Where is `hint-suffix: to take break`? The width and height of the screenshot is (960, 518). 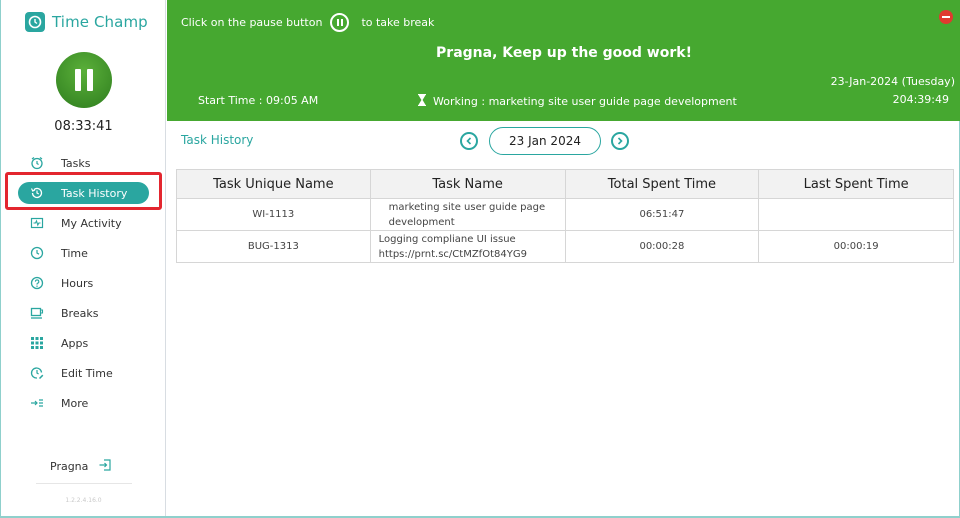
hint-suffix: to take break is located at coordinates (398, 22).